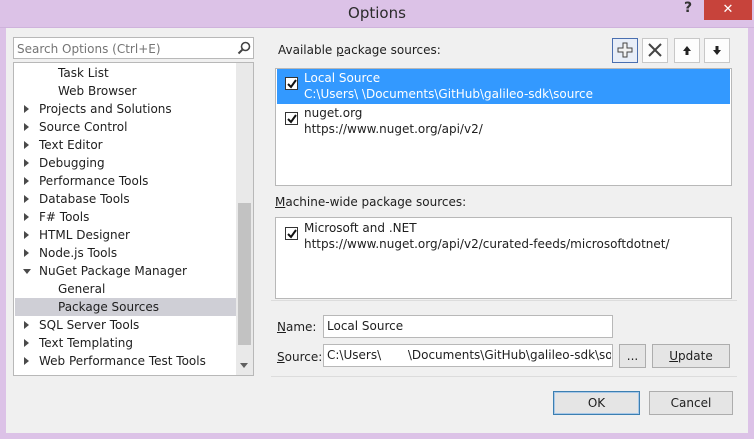  Describe the element at coordinates (105, 109) in the screenshot. I see `tree-item-label: Projects and Solutions` at that location.